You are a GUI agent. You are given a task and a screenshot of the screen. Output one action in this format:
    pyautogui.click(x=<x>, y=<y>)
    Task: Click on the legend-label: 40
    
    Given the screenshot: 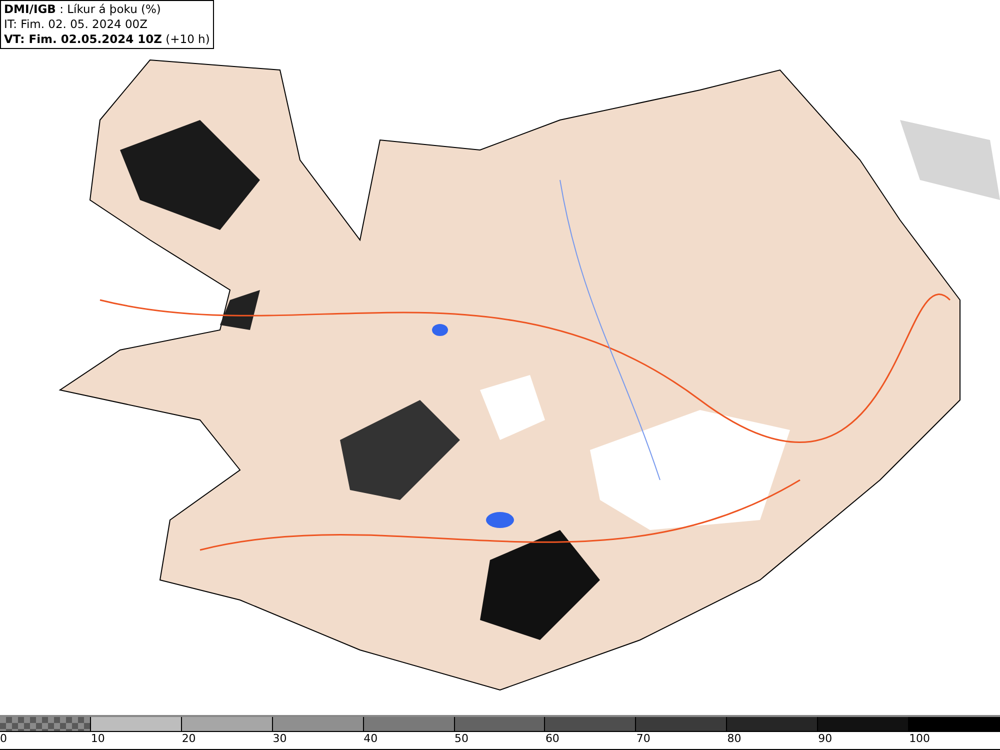 What is the action you would take?
    pyautogui.click(x=371, y=739)
    